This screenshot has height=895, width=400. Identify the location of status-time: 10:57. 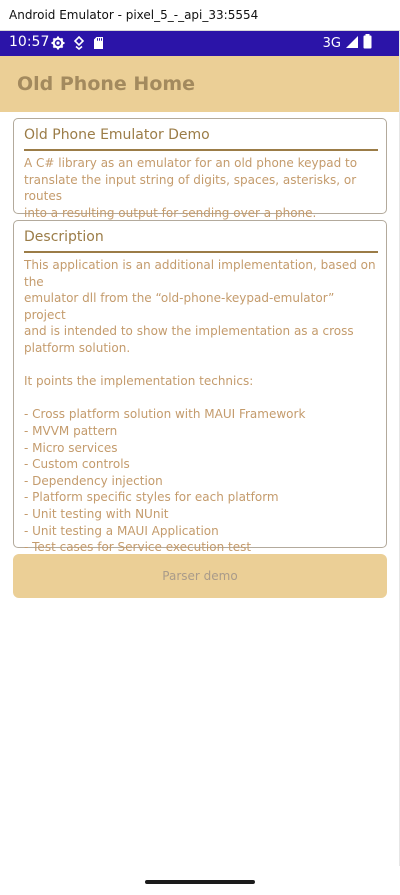
(29, 42).